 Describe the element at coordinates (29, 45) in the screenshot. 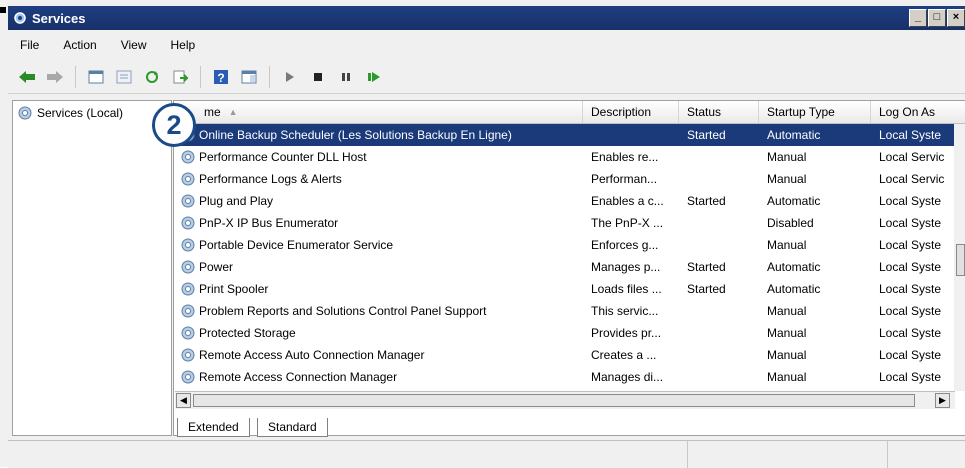

I see `menu-file: File` at that location.